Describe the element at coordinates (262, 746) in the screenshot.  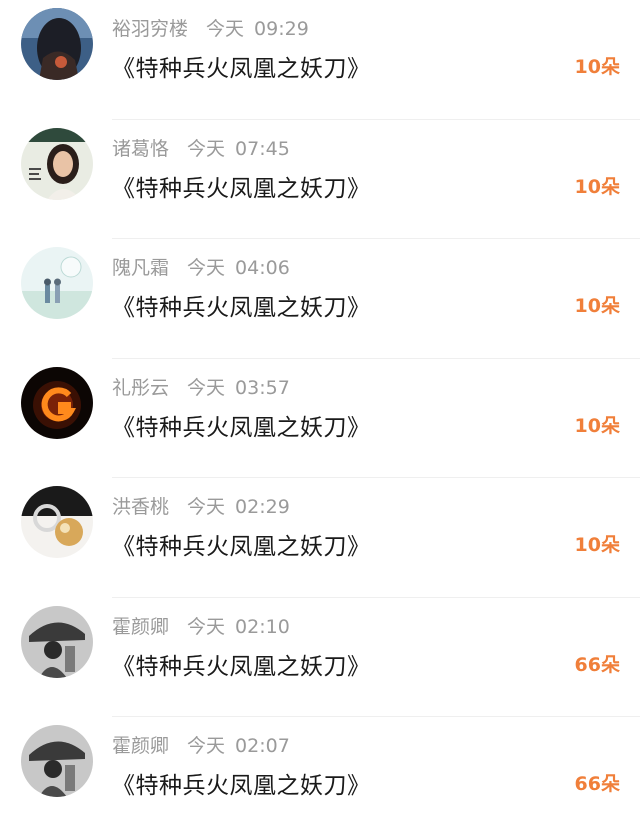
I see `time-label: 02:07` at that location.